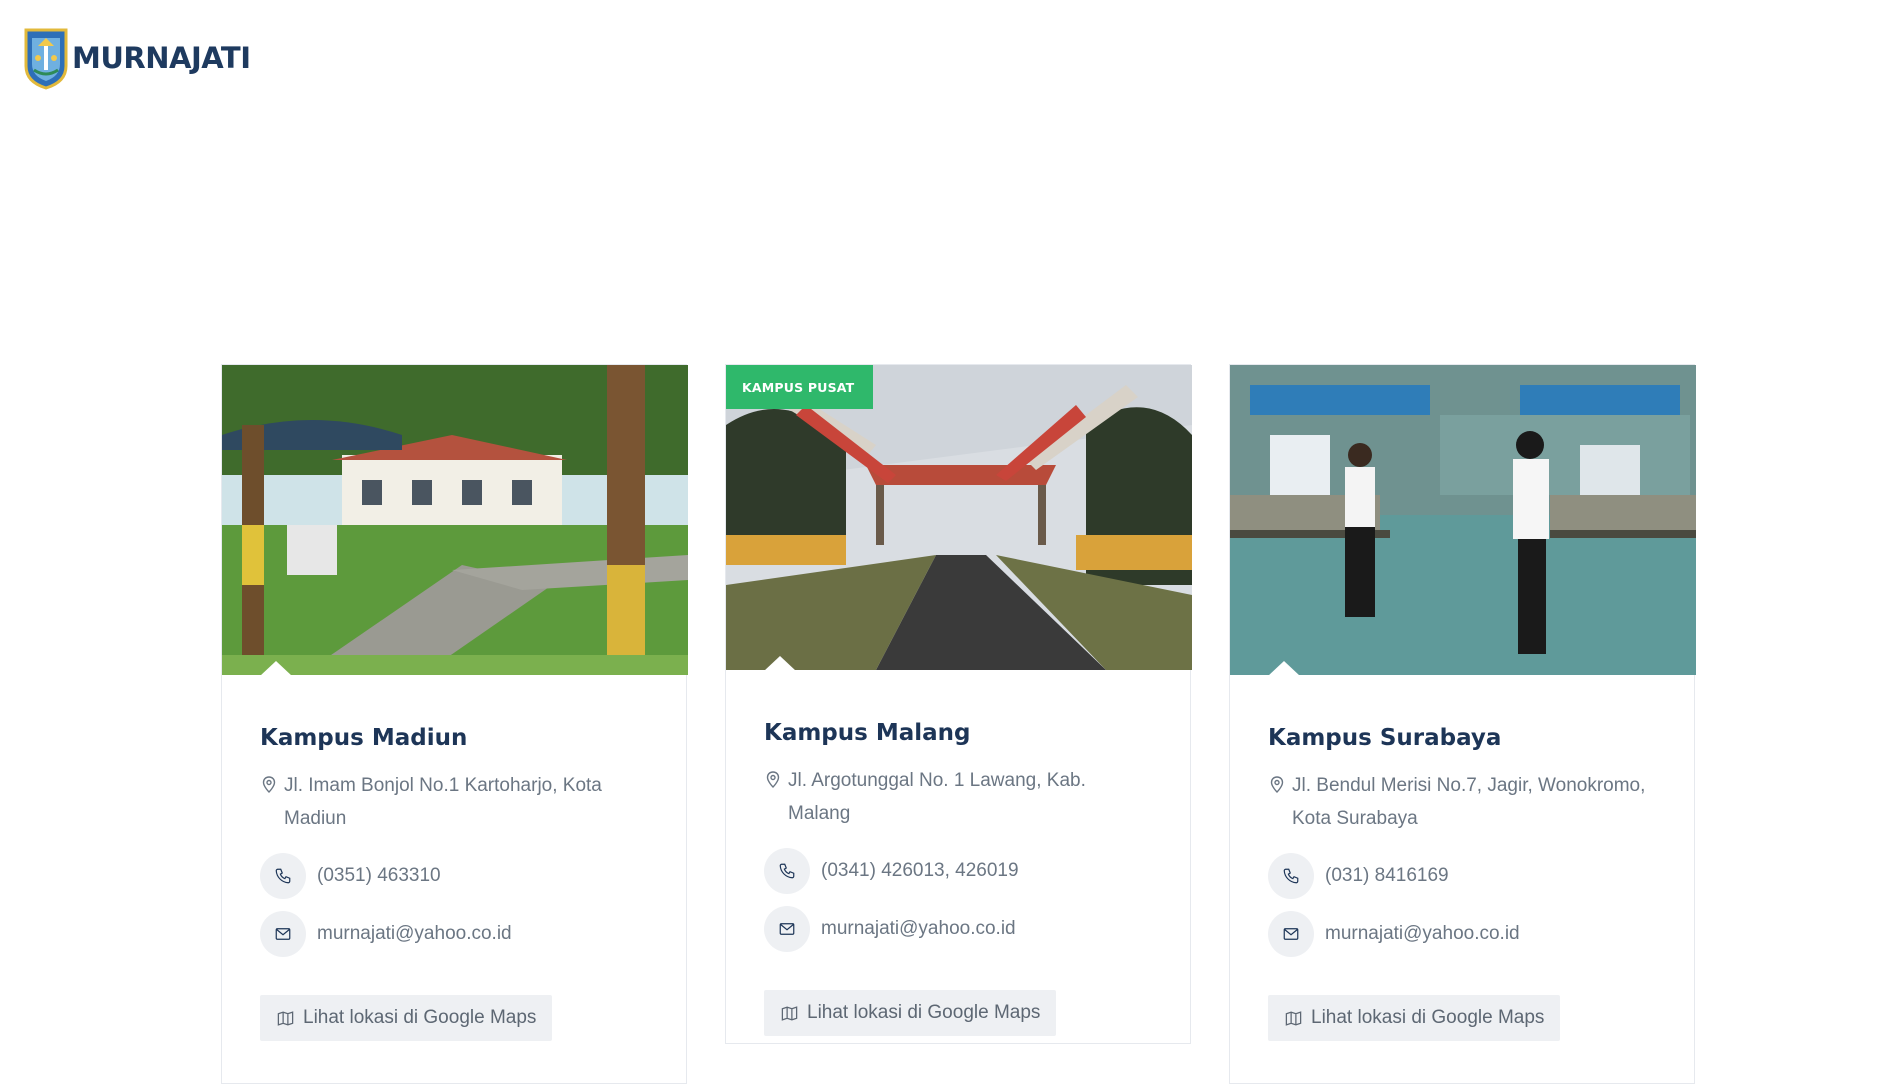  What do you see at coordinates (1387, 875) in the screenshot?
I see `campus-phone-value: (031) 8416169` at bounding box center [1387, 875].